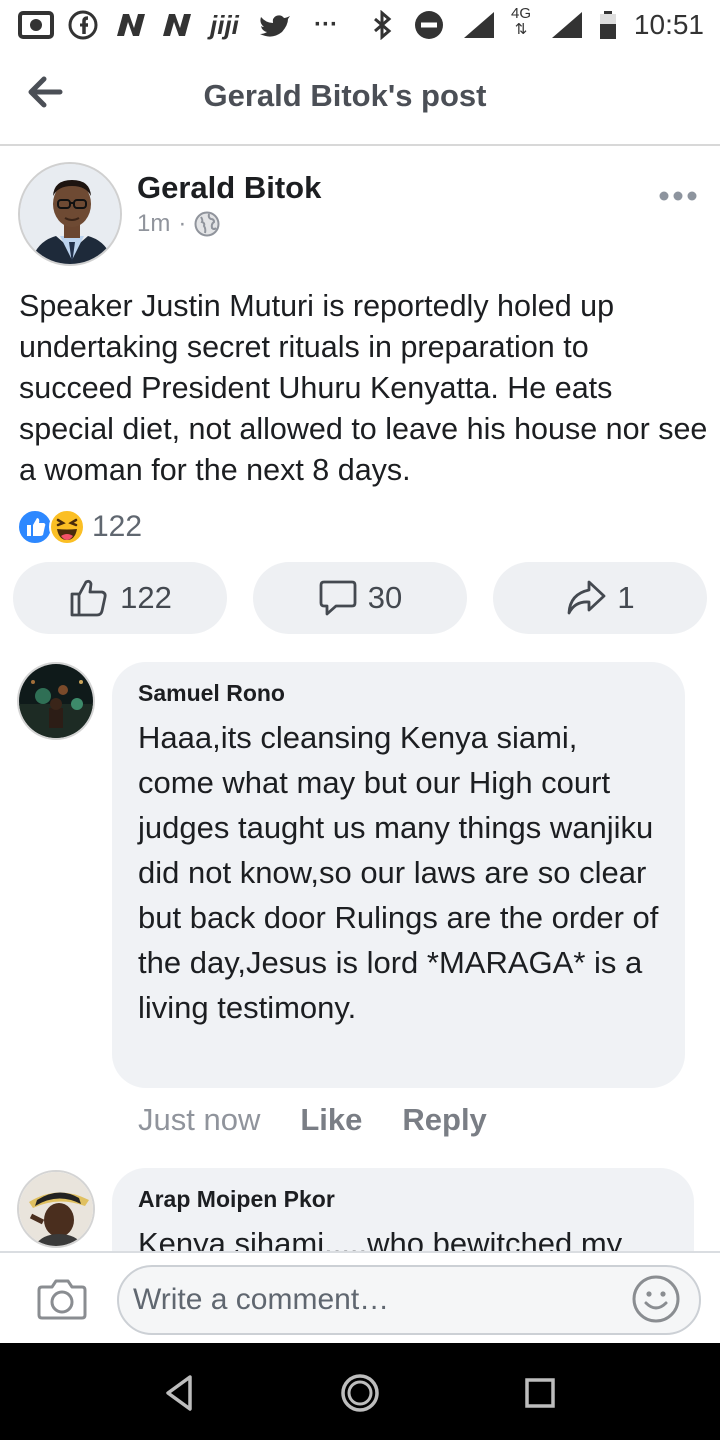 The image size is (720, 1440). Describe the element at coordinates (117, 526) in the screenshot. I see `reaction-count: 122` at that location.